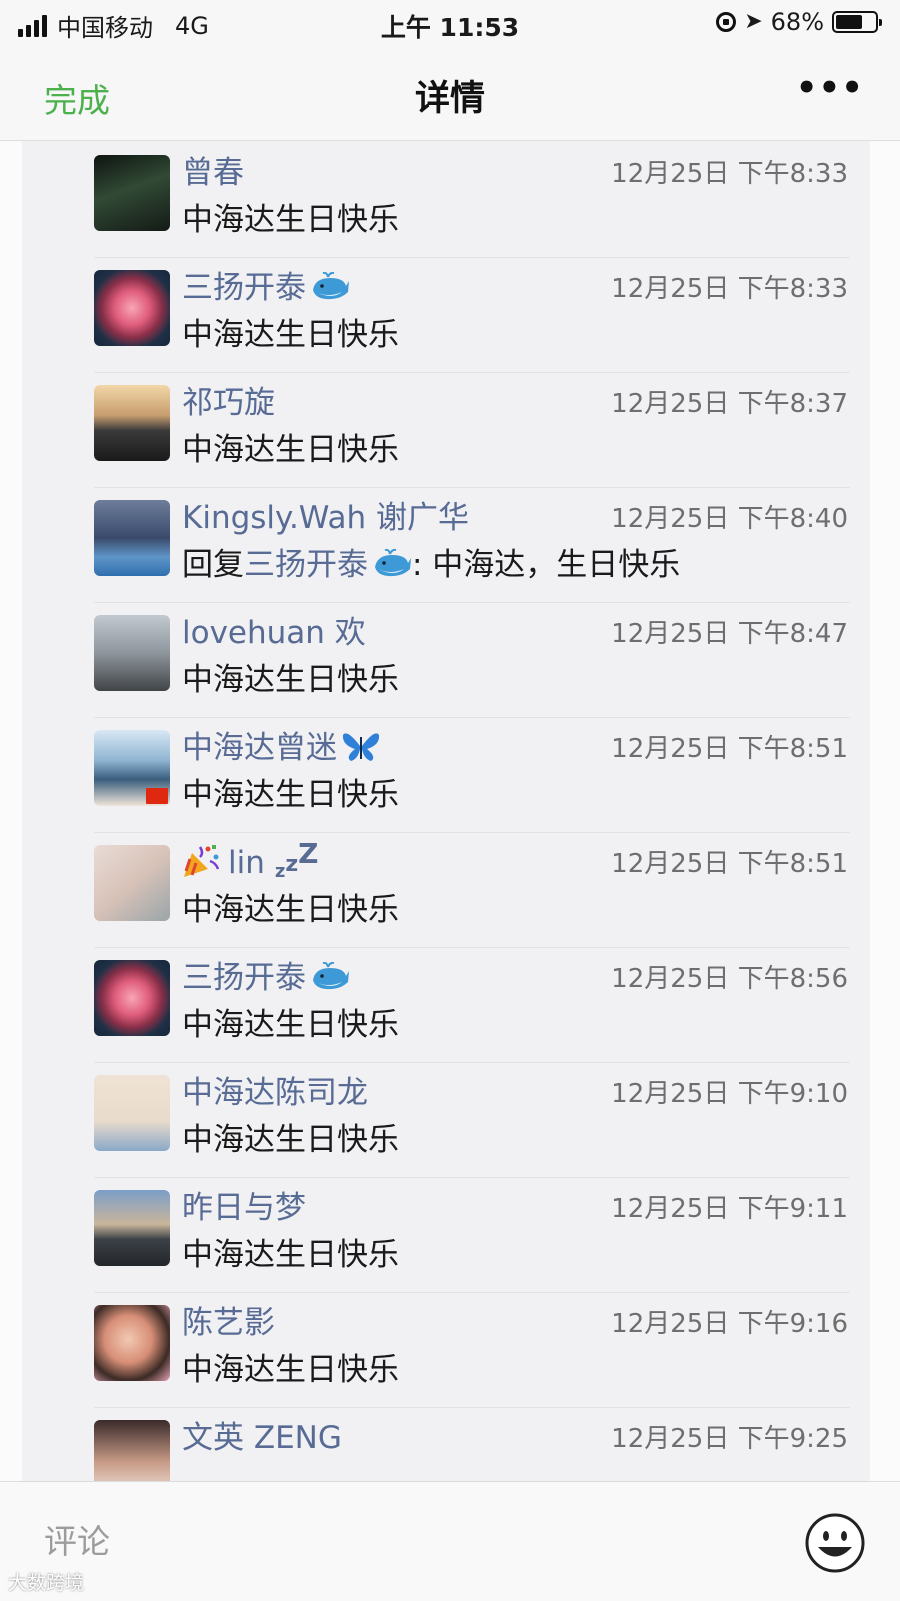 The width and height of the screenshot is (900, 1601). Describe the element at coordinates (205, 863) in the screenshot. I see `party-popper-icon` at that location.